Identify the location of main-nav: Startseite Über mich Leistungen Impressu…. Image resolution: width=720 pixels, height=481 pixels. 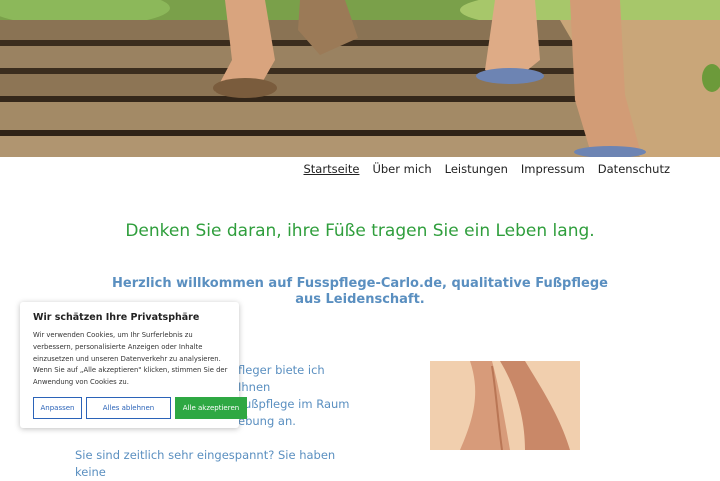
(487, 169).